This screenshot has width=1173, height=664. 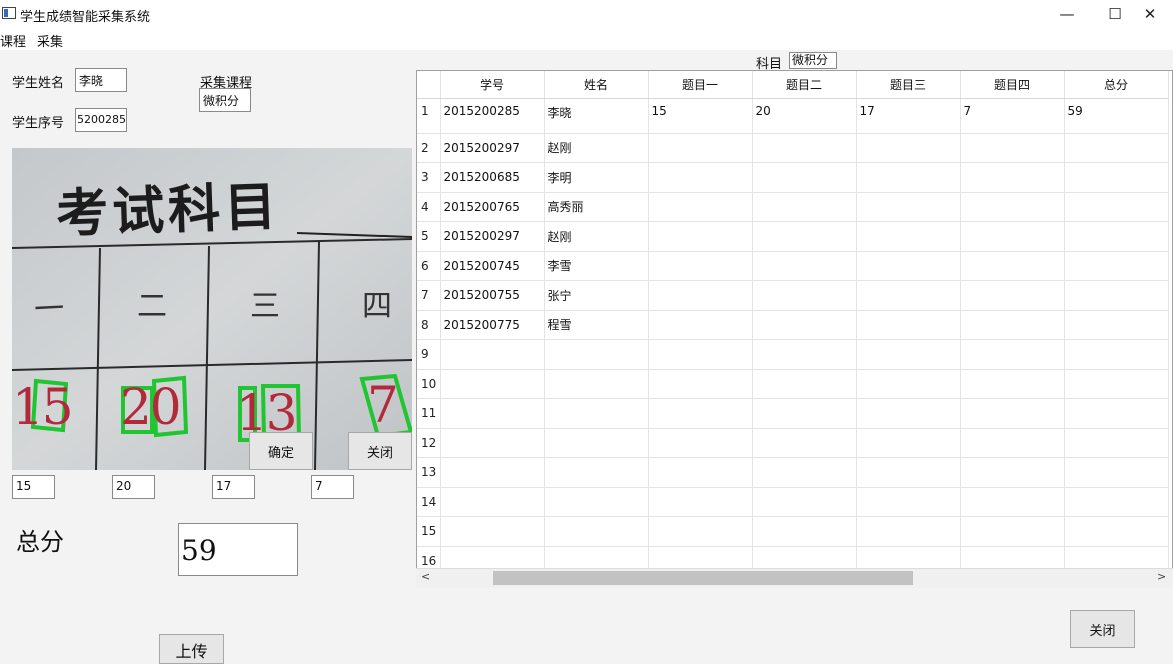 What do you see at coordinates (492, 85) in the screenshot?
I see `column-header: 学号` at bounding box center [492, 85].